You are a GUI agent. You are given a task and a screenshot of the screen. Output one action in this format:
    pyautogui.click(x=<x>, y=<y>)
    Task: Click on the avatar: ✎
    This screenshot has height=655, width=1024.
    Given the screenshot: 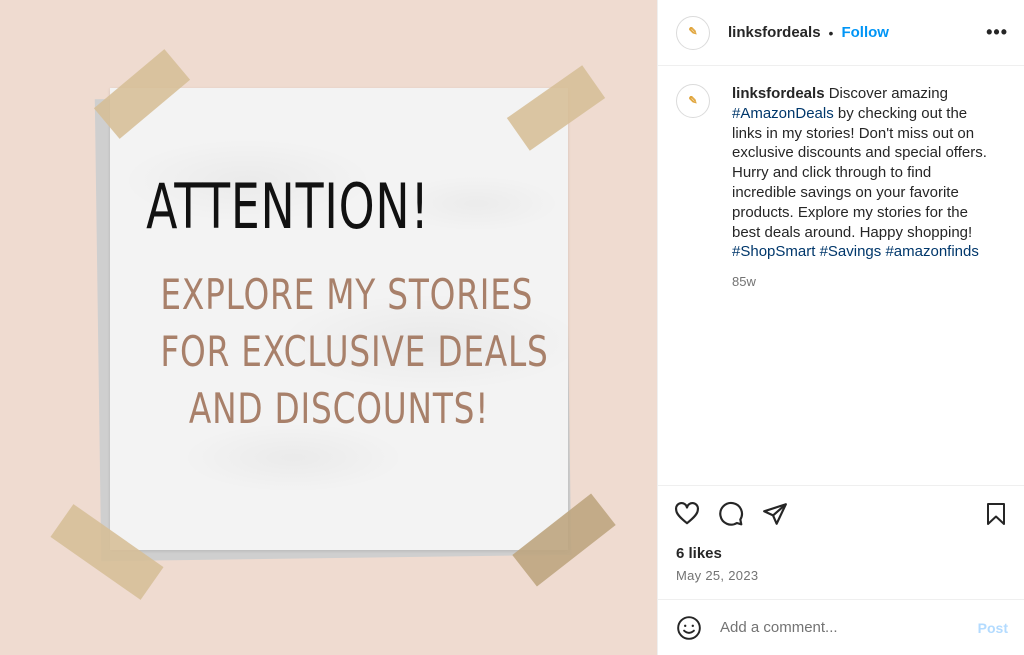 What is the action you would take?
    pyautogui.click(x=693, y=32)
    